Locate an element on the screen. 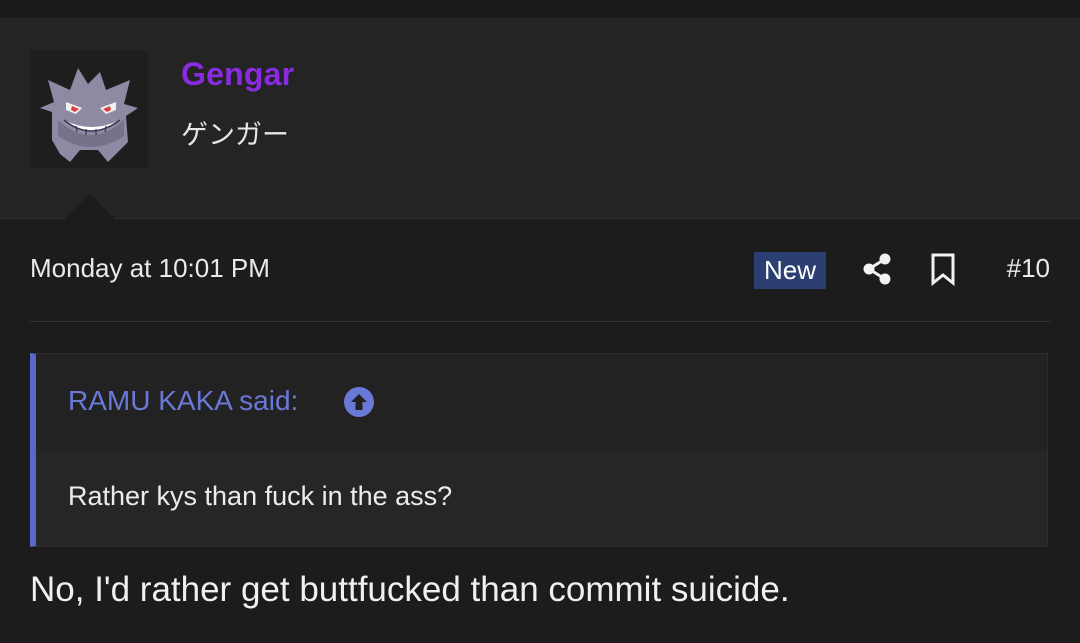 The image size is (1080, 643). header-pointer is located at coordinates (90, 207).